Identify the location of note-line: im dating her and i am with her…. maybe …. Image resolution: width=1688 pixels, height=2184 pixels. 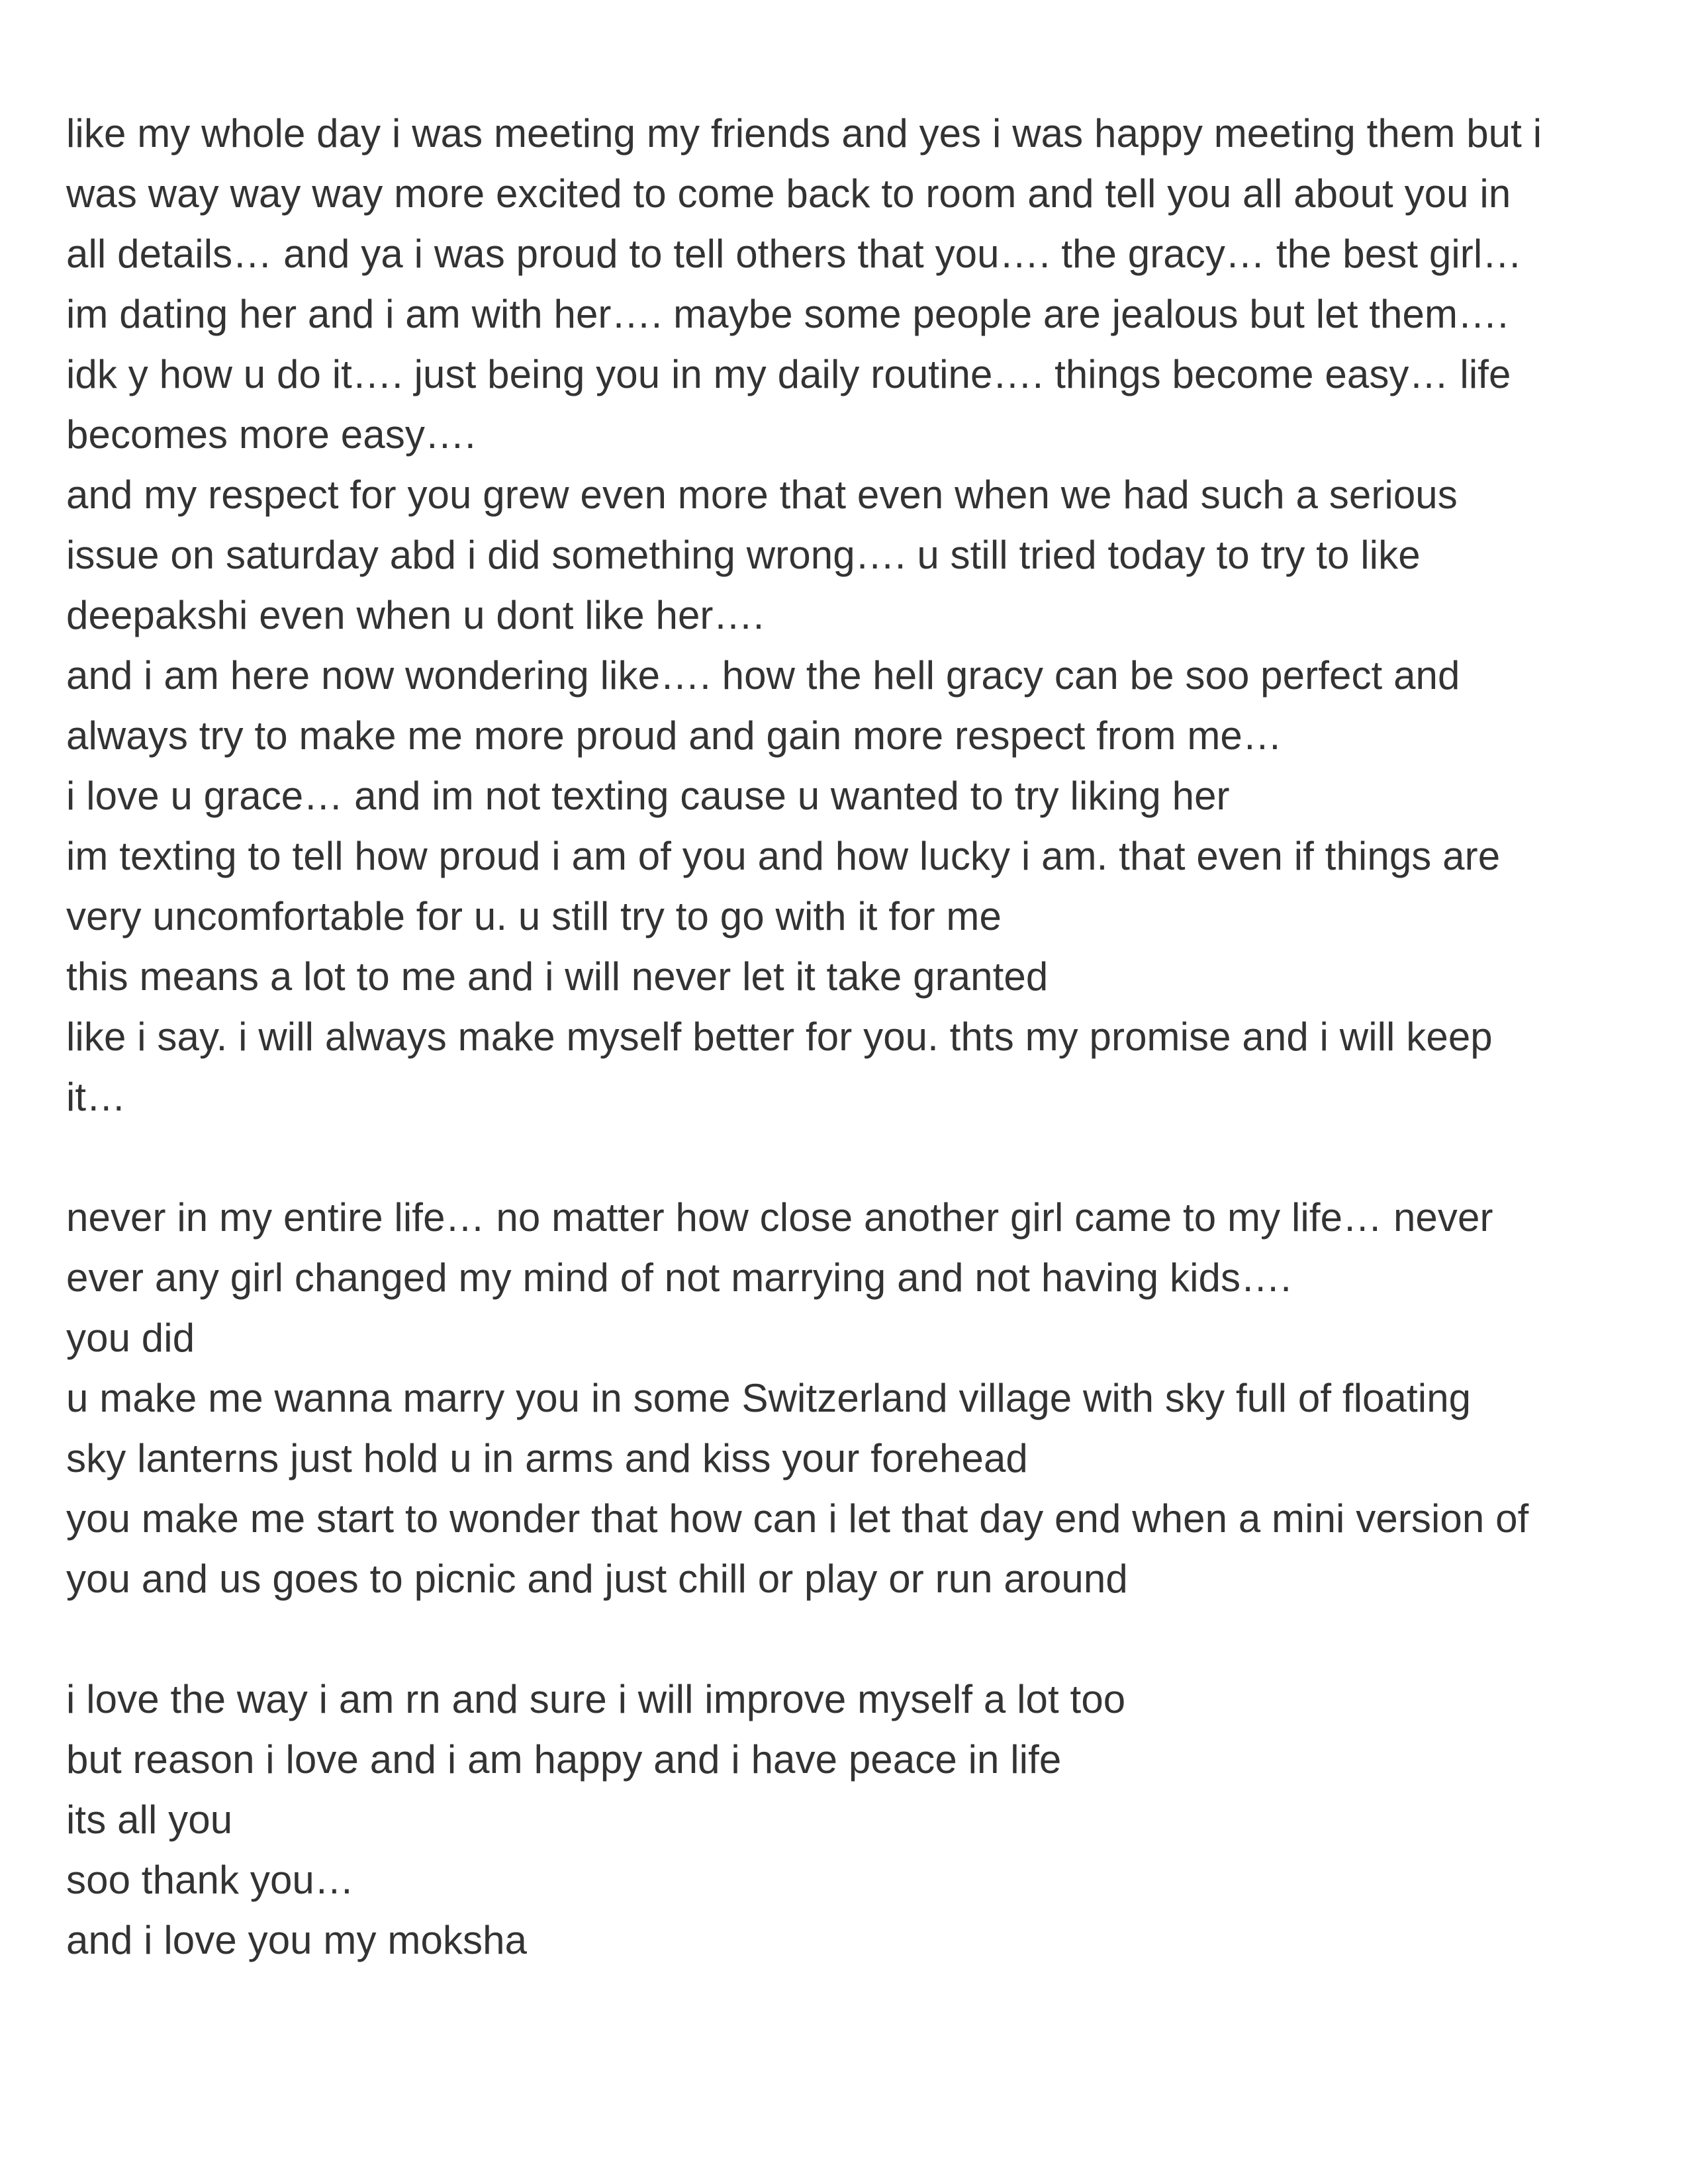
(787, 314).